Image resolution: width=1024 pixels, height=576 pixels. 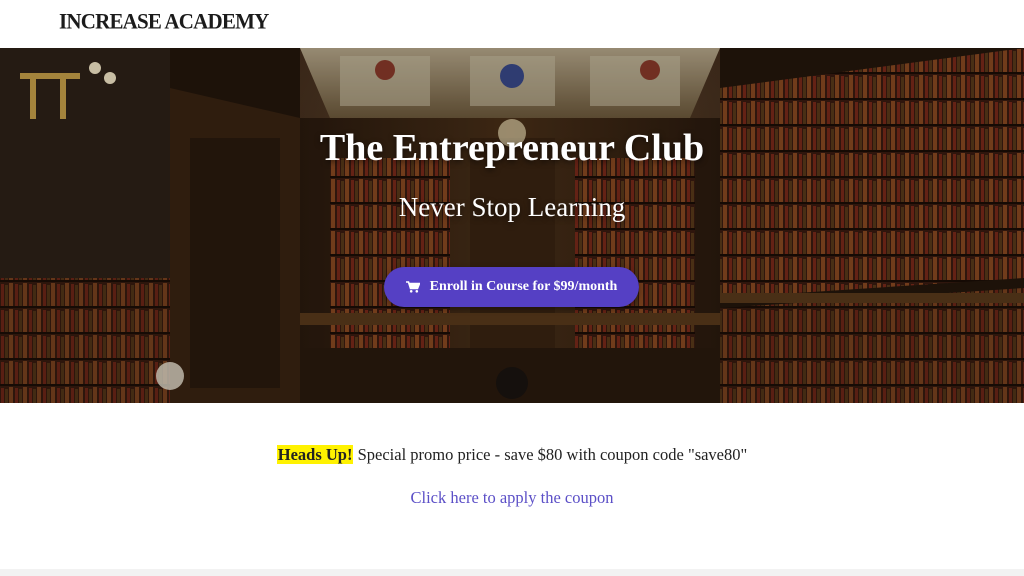 I want to click on course-title: The Entrepreneur Club, so click(x=512, y=148).